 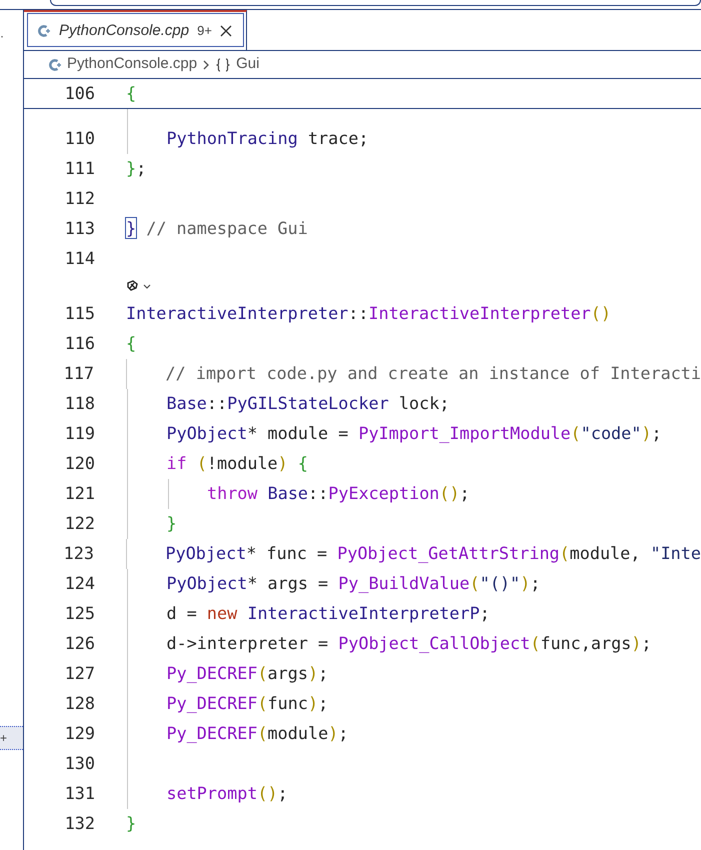 I want to click on code-line: Py_DECREF(module);, so click(x=257, y=733).